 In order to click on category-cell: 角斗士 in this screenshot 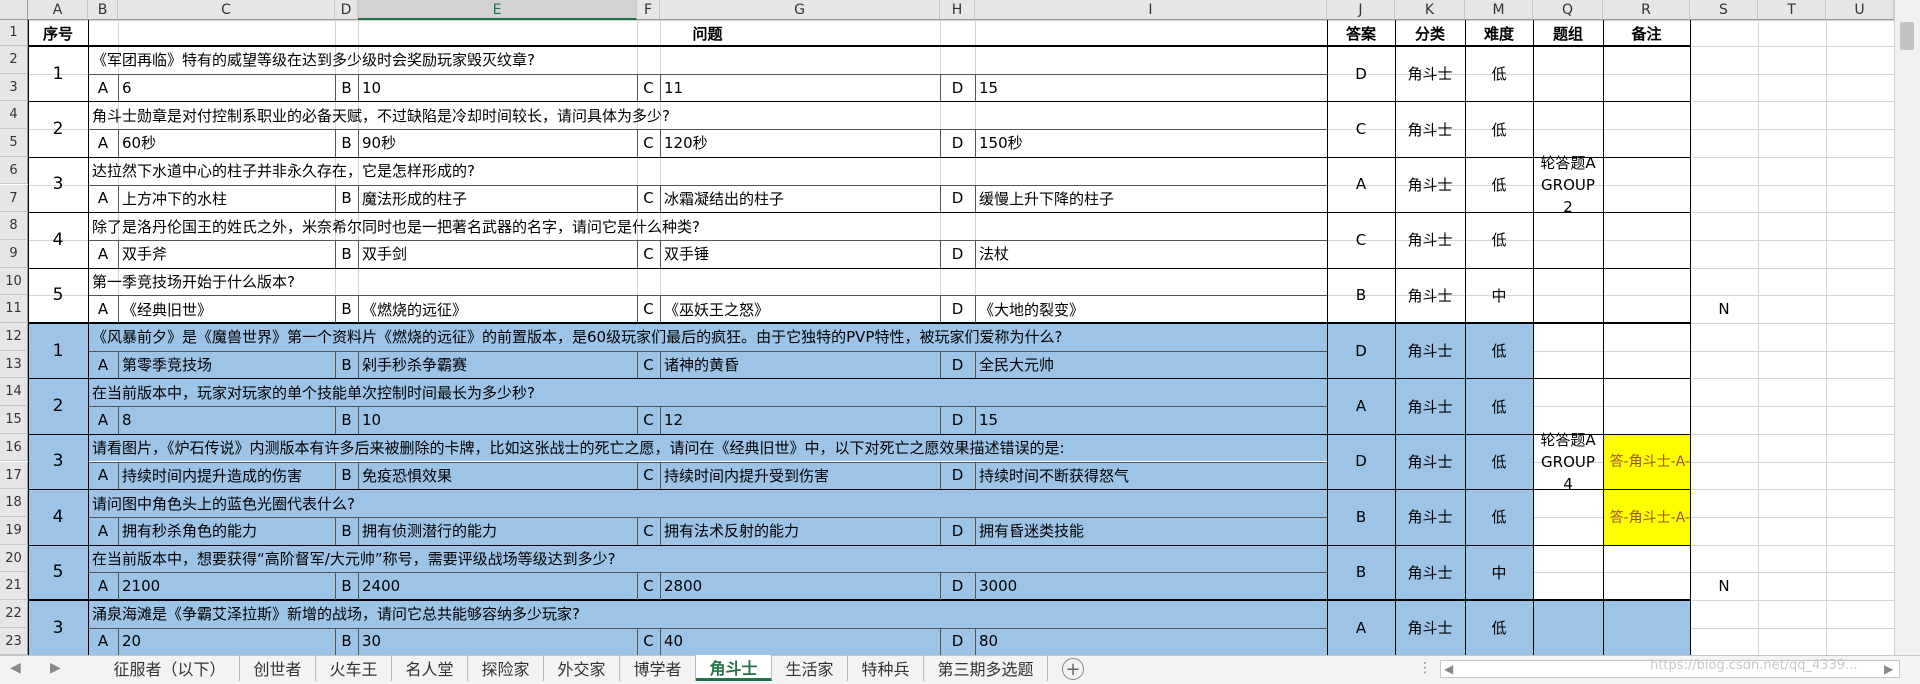, I will do `click(1430, 129)`.